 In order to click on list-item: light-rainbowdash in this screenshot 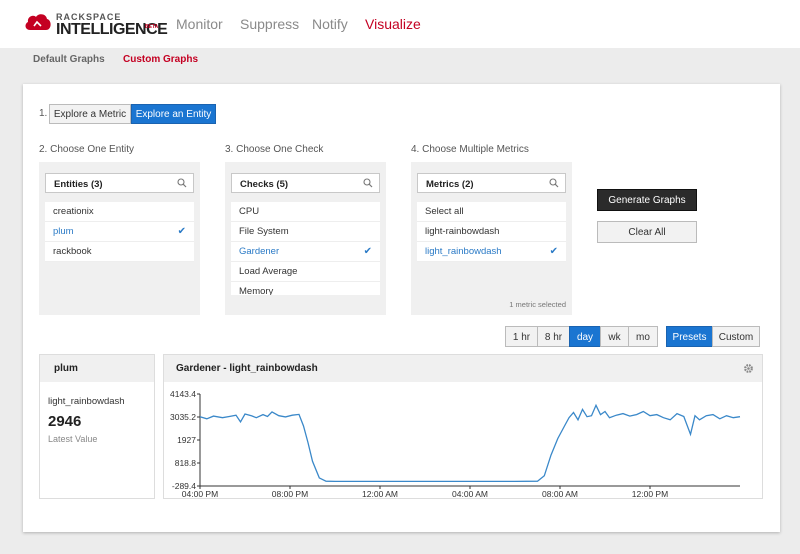, I will do `click(491, 232)`.